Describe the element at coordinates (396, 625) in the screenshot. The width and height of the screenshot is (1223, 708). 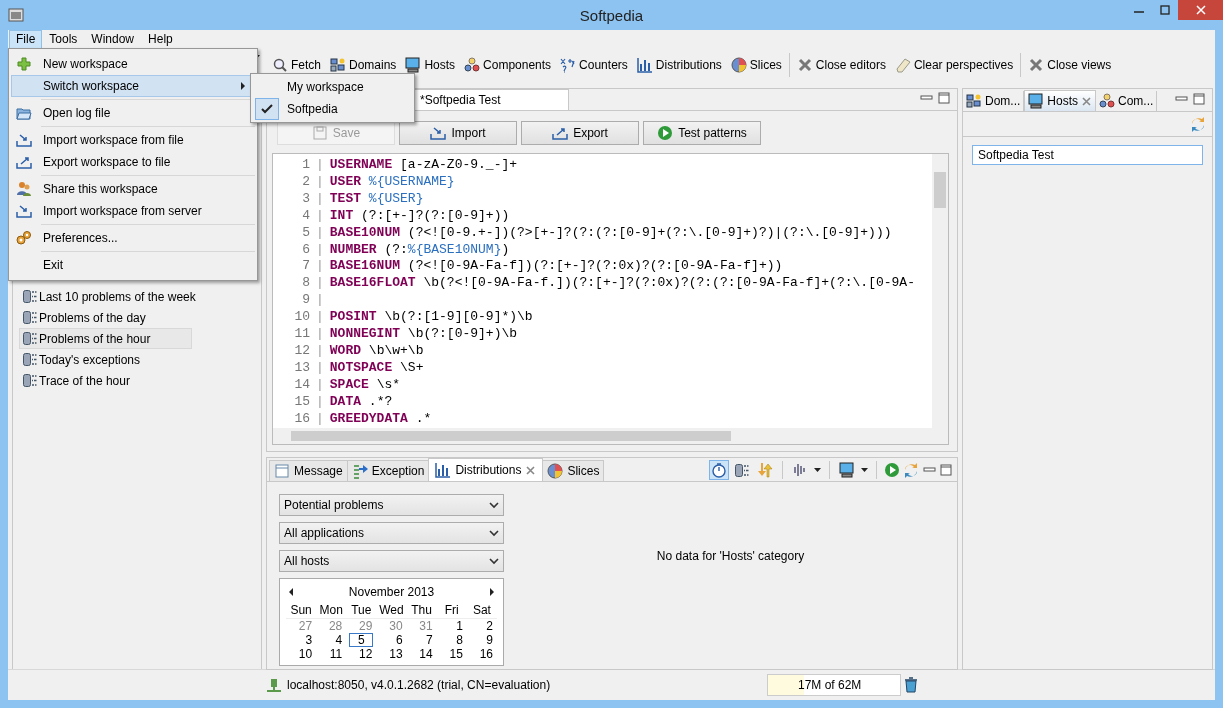
I see `calendar-day: 30` at that location.